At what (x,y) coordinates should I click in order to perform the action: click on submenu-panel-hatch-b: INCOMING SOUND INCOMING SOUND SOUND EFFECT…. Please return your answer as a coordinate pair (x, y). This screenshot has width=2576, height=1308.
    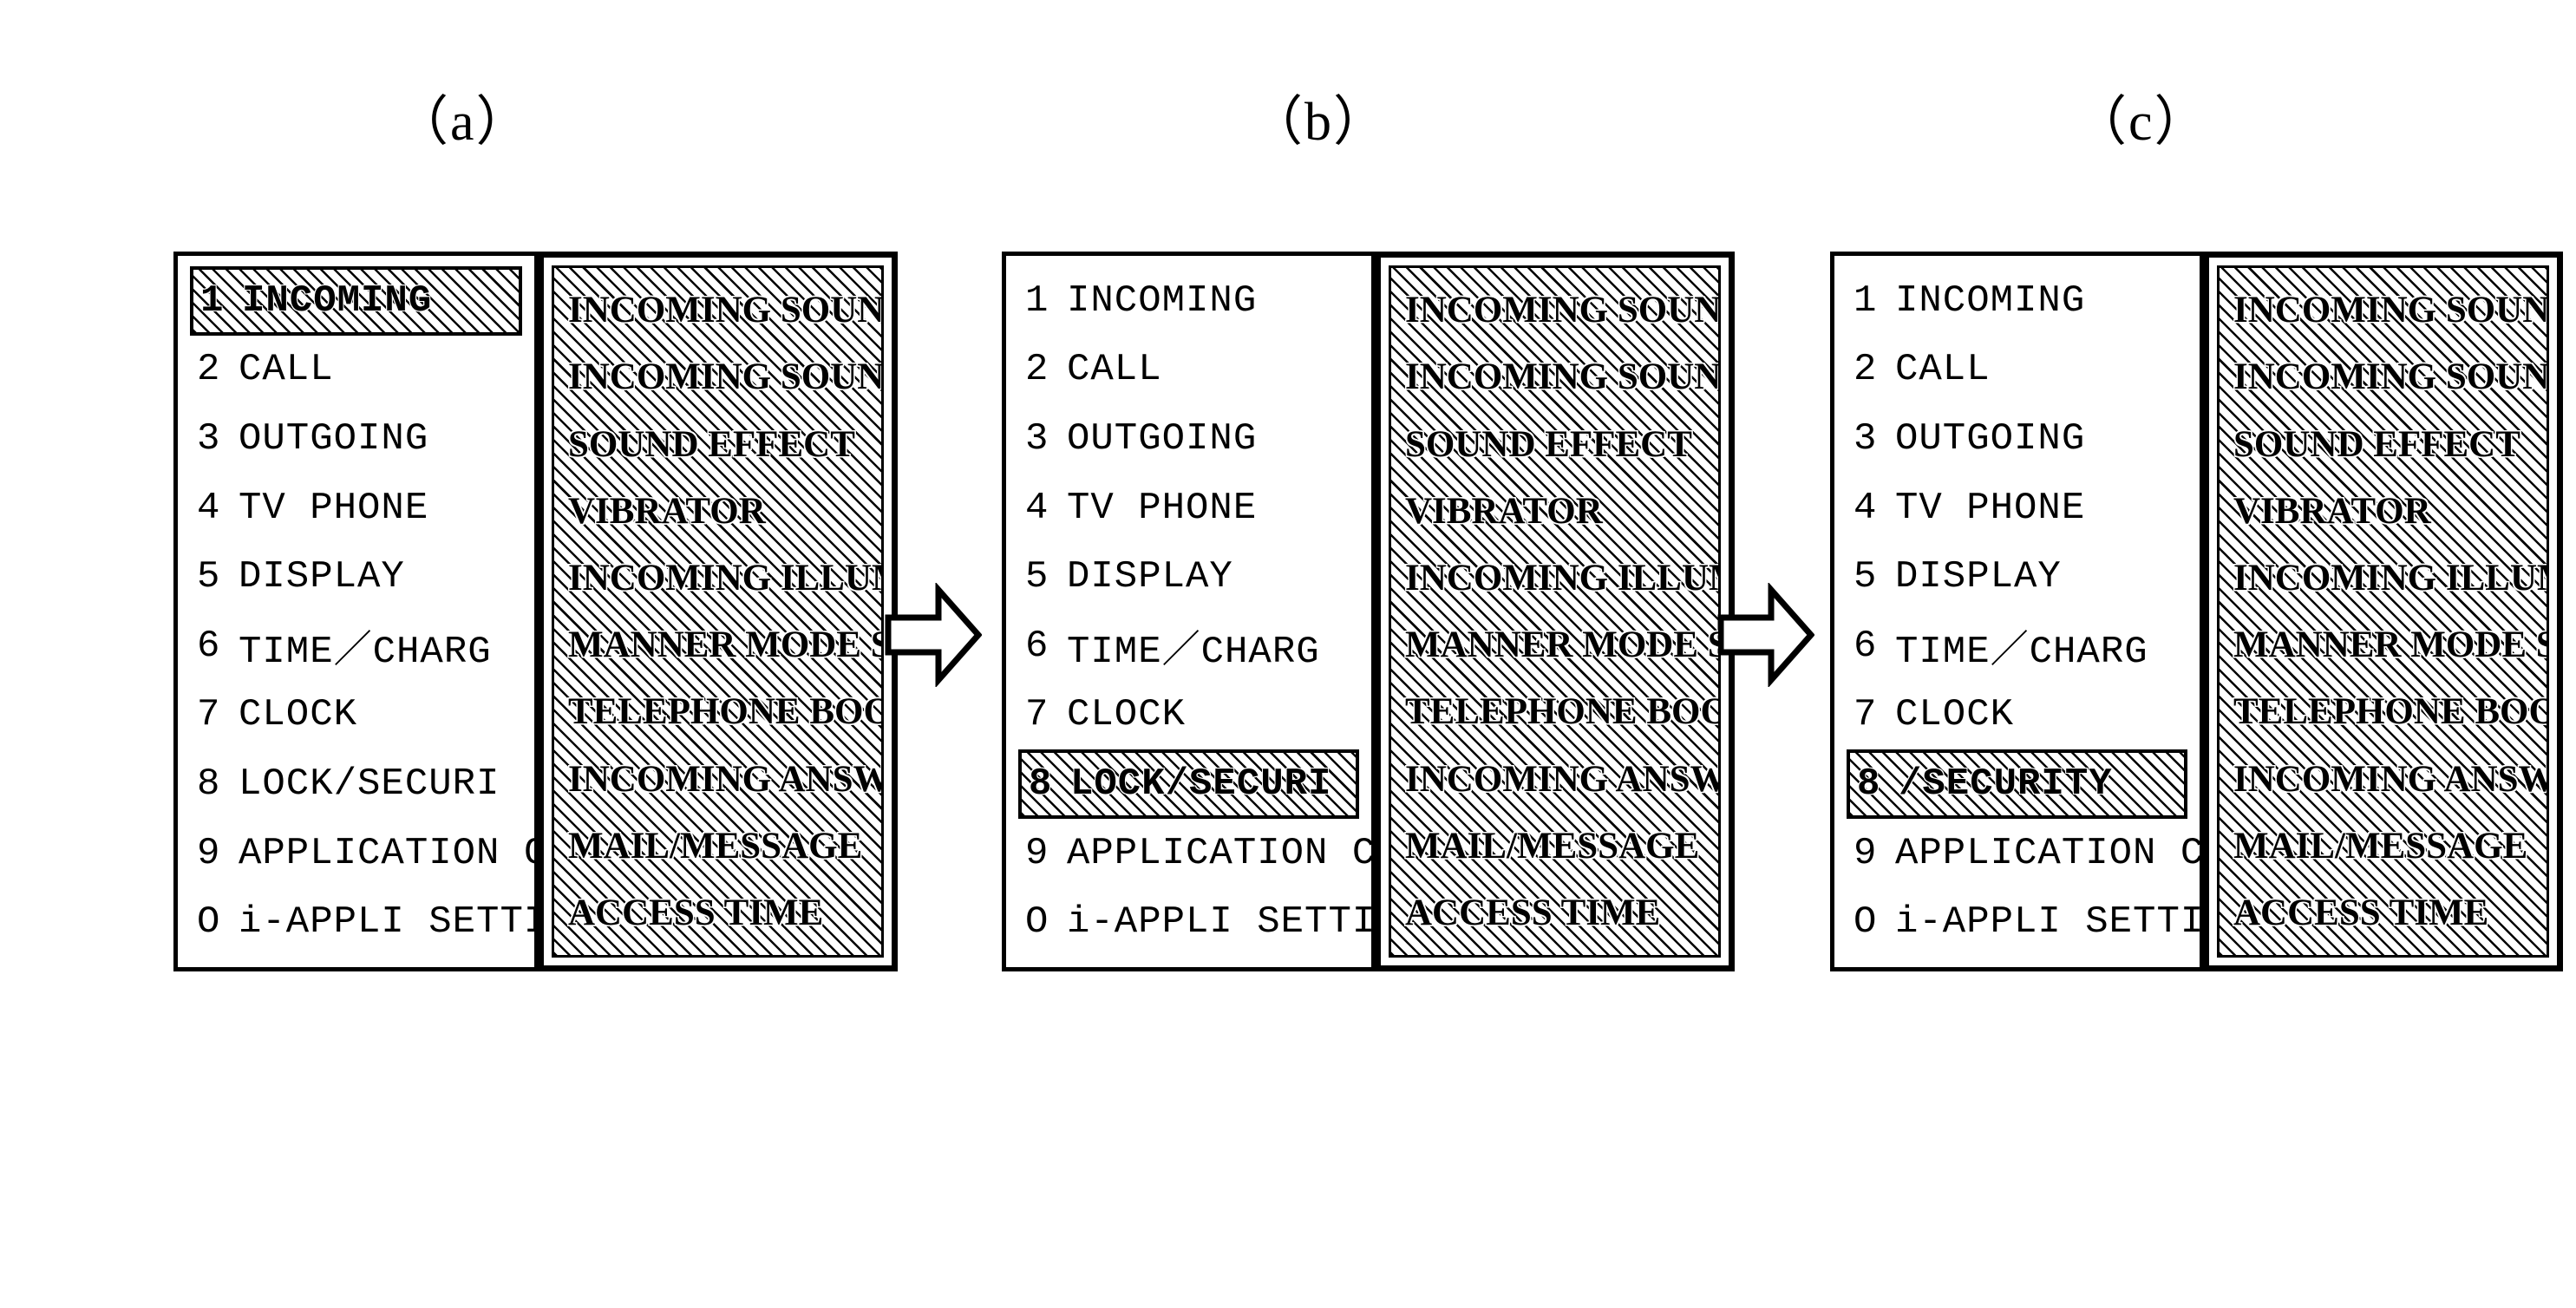
    Looking at the image, I should click on (1555, 611).